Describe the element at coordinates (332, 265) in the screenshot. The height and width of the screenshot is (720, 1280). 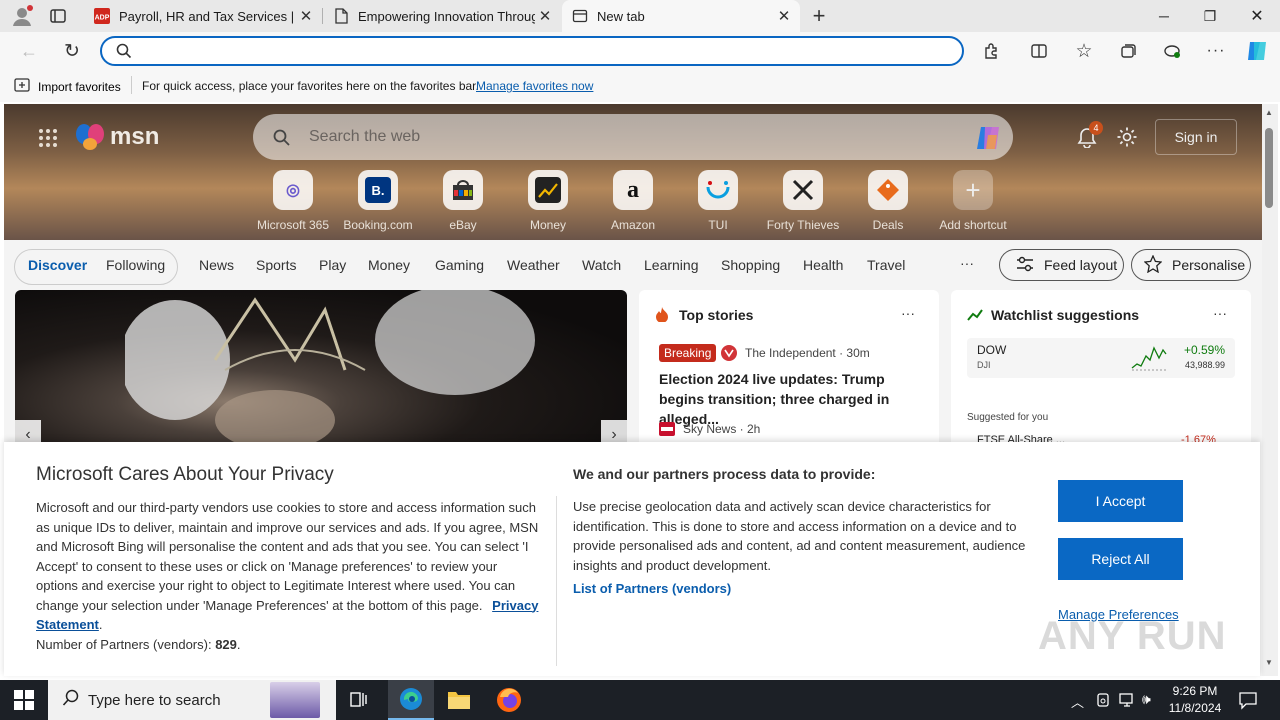
I see `nav-play: Play` at that location.